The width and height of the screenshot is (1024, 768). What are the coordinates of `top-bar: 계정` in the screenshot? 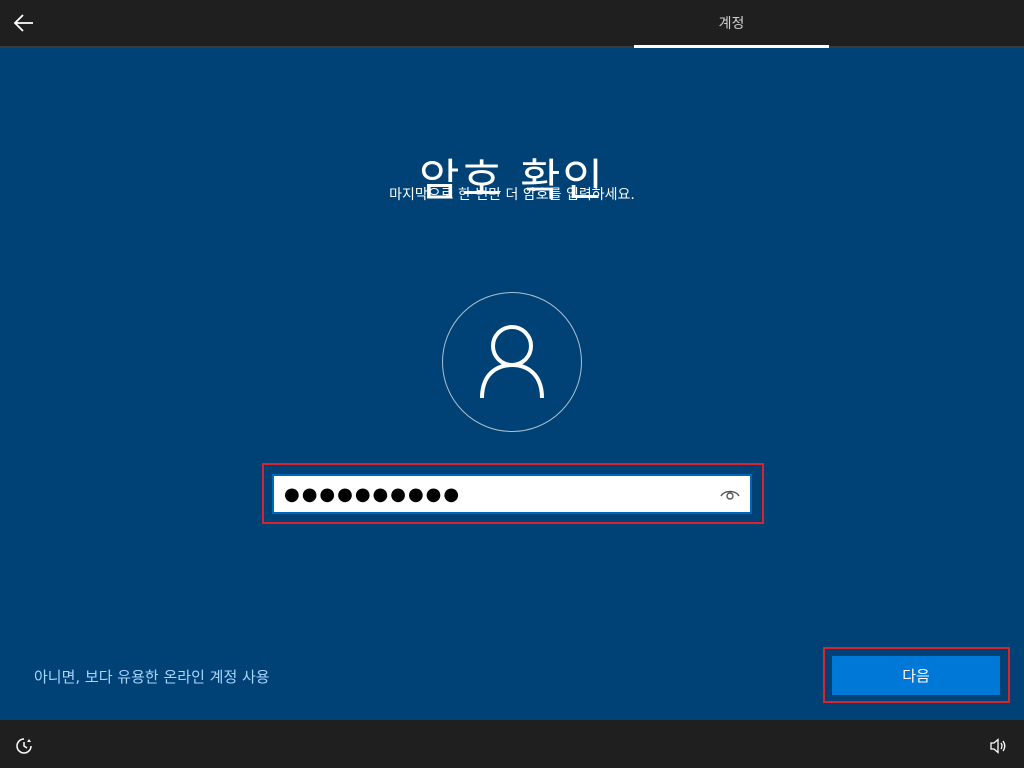 It's located at (512, 24).